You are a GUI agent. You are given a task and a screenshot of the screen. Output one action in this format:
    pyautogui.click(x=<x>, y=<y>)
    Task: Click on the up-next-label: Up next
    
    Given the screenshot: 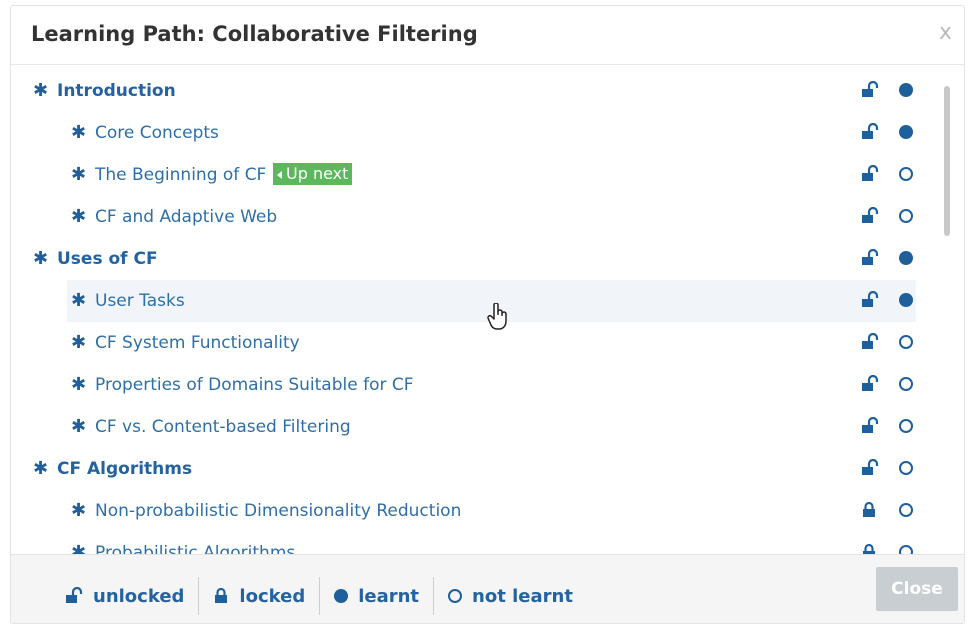 What is the action you would take?
    pyautogui.click(x=317, y=173)
    